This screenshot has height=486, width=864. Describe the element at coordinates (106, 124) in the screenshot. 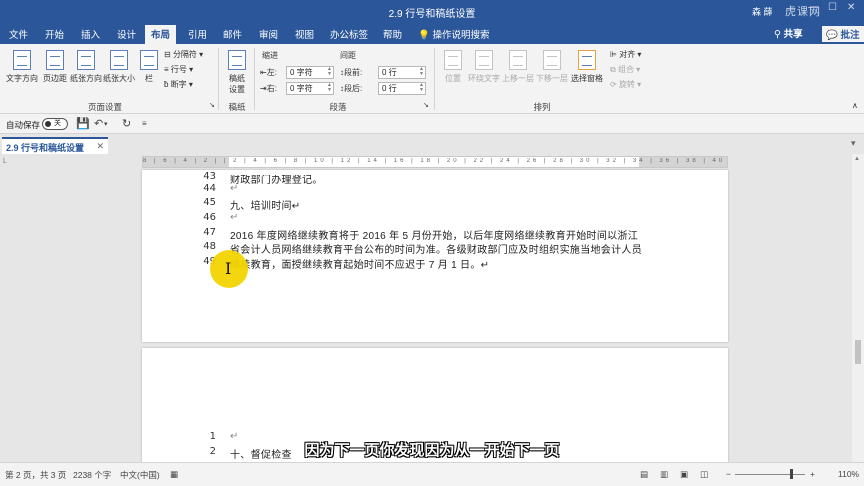

I see `undo-dropdown-icon: ▾` at that location.